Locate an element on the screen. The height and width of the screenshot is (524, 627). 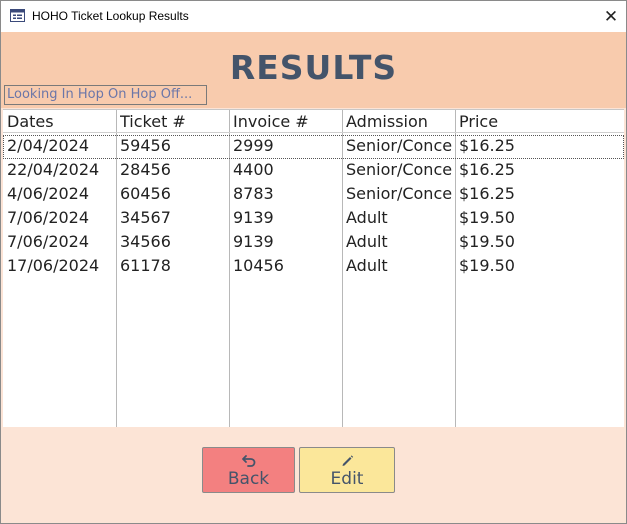
cell-ticket: 34566 is located at coordinates (145, 241).